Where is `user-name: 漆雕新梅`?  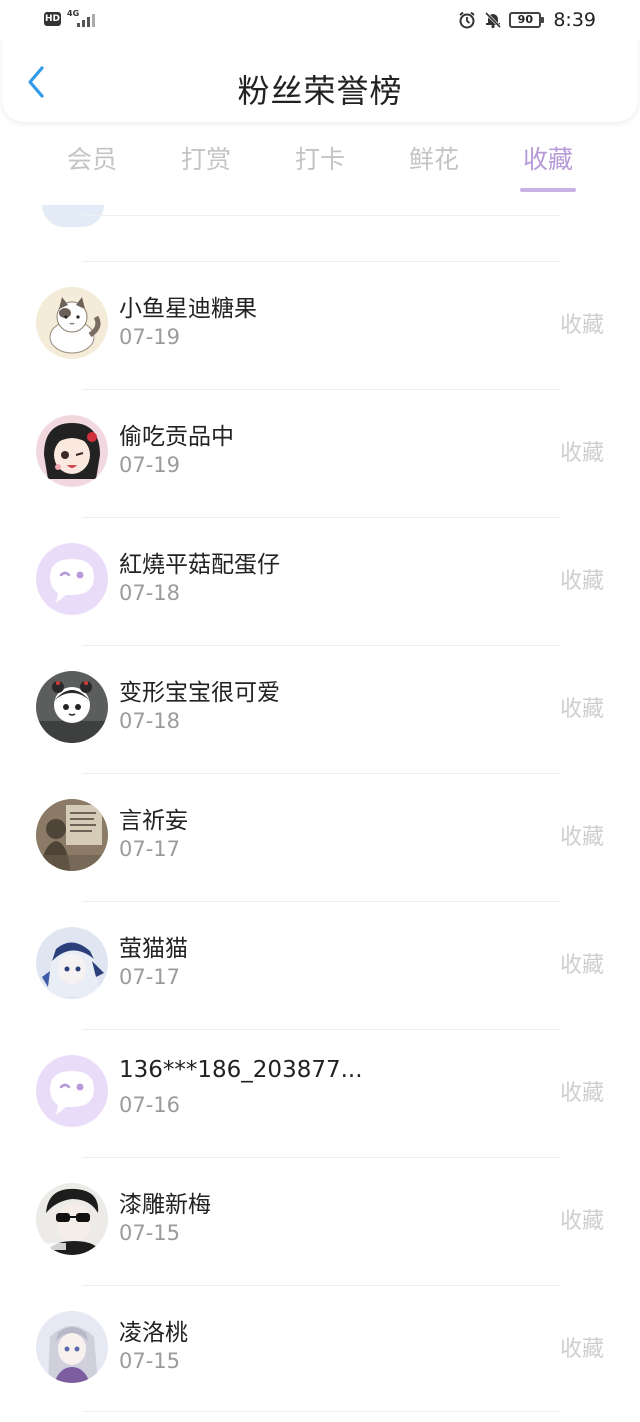 user-name: 漆雕新梅 is located at coordinates (165, 1205).